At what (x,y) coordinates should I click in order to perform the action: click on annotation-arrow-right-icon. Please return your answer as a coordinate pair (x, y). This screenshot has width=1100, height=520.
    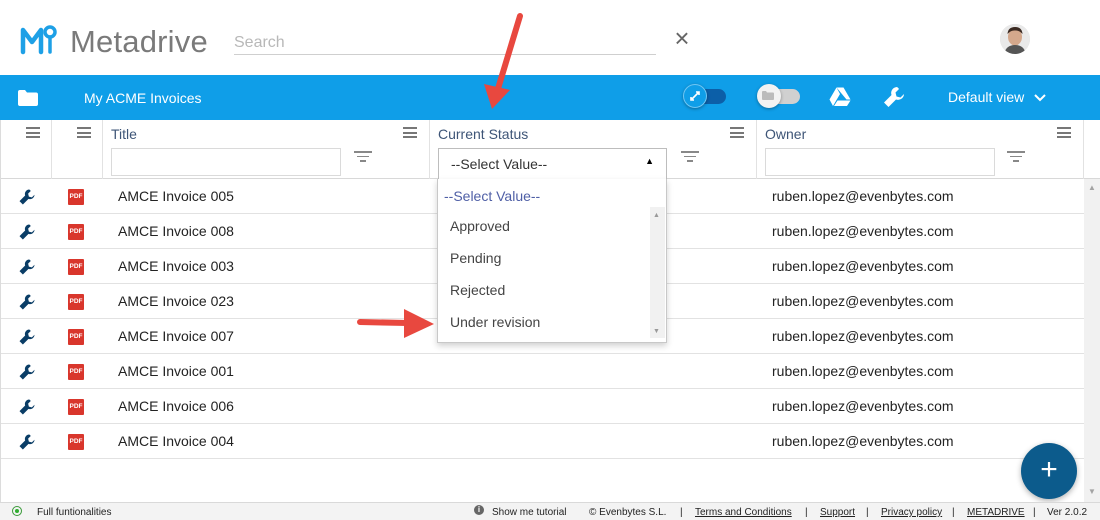
    Looking at the image, I should click on (395, 323).